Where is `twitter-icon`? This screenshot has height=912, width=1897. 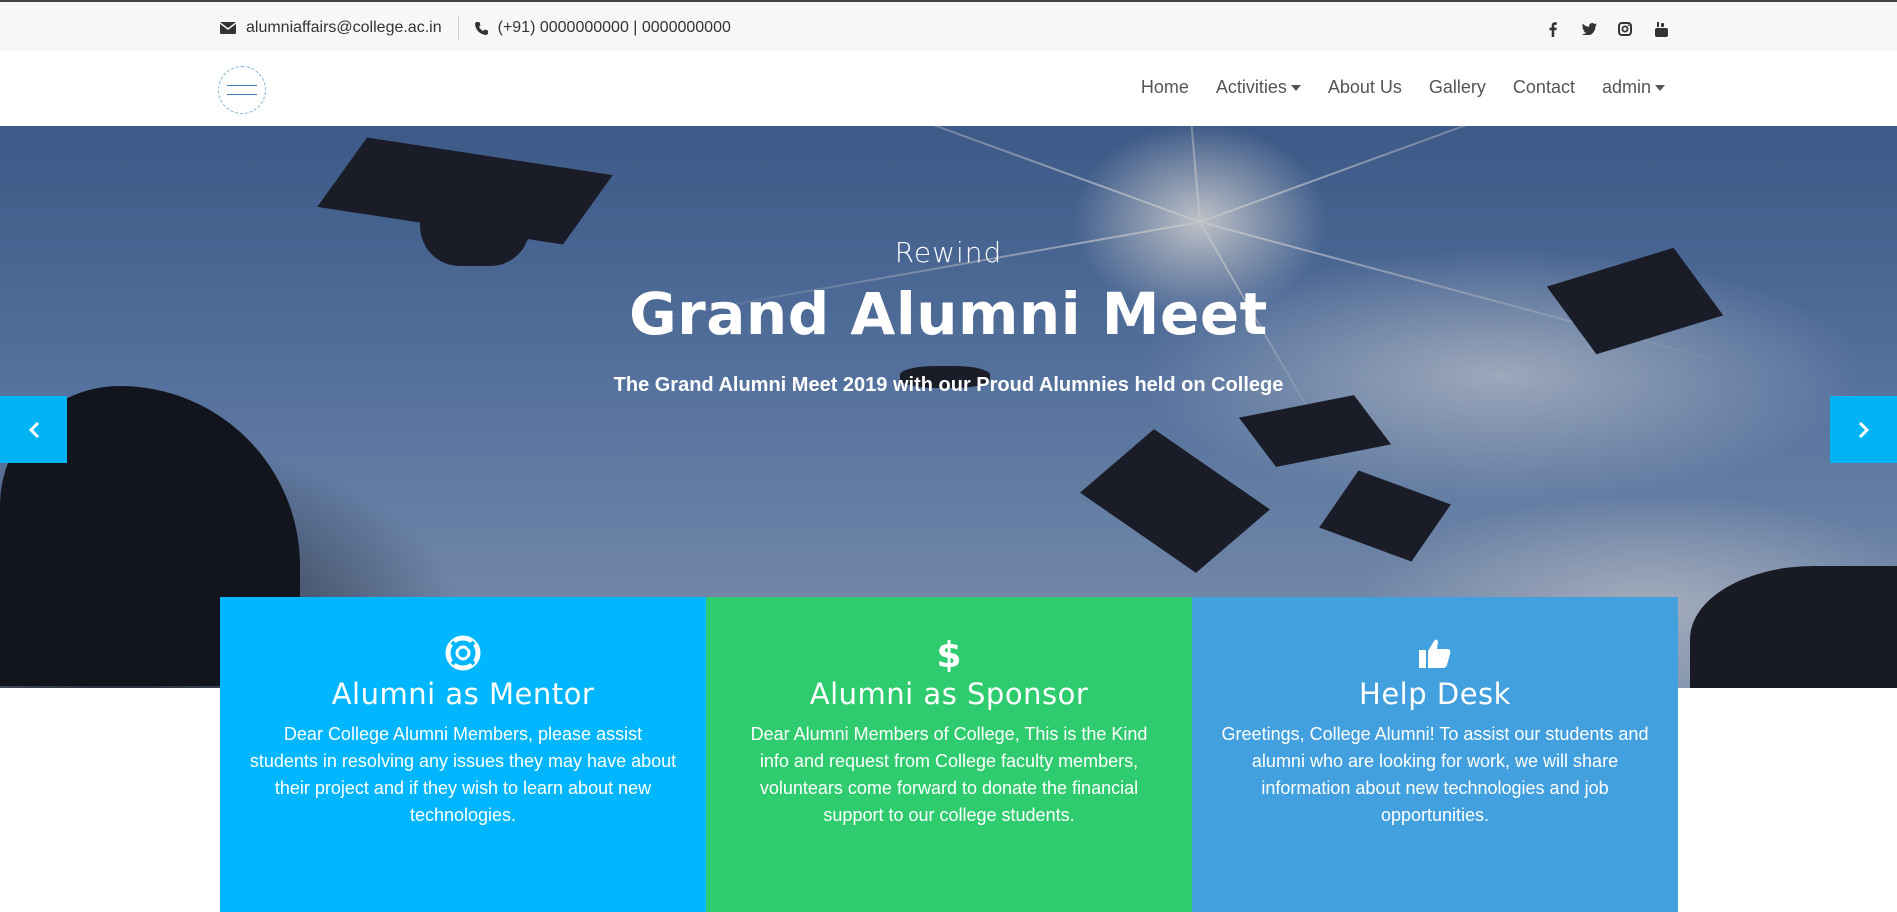 twitter-icon is located at coordinates (1589, 29).